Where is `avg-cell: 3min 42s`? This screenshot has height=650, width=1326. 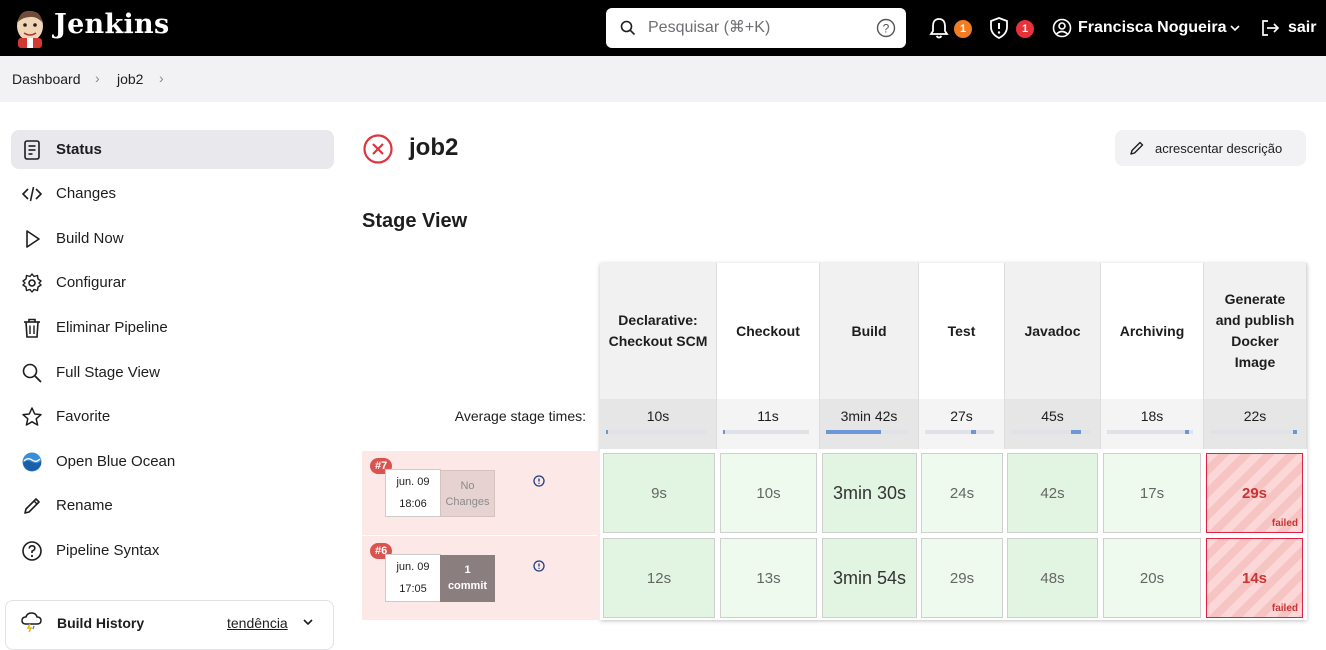
avg-cell: 3min 42s is located at coordinates (869, 424).